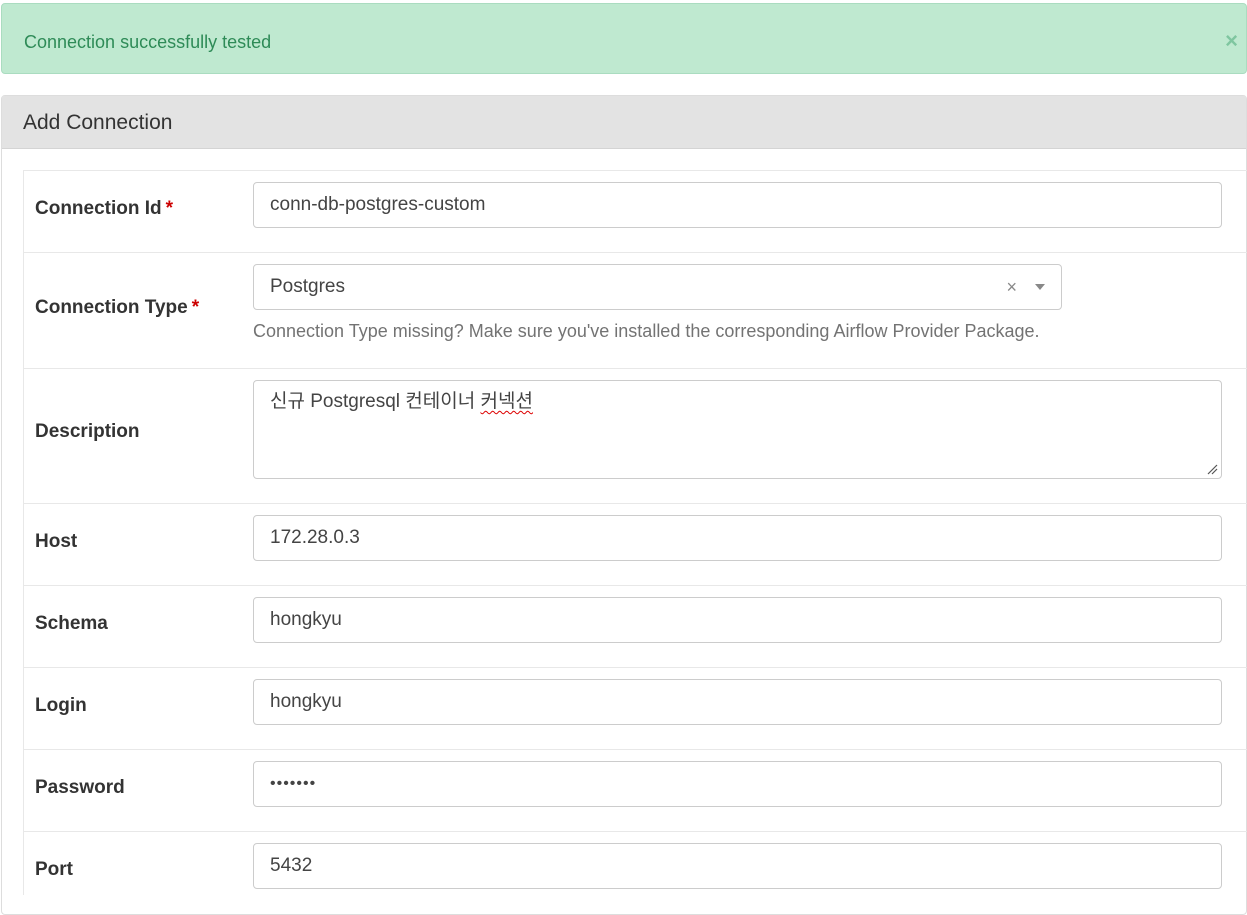  What do you see at coordinates (293, 783) in the screenshot?
I see `password-value: •••••••` at bounding box center [293, 783].